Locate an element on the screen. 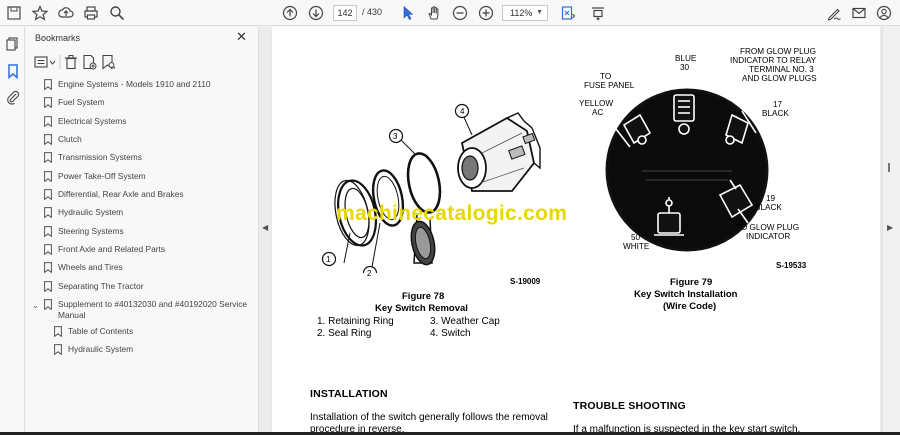  fig79-caption-number: Figure 79 is located at coordinates (691, 282).